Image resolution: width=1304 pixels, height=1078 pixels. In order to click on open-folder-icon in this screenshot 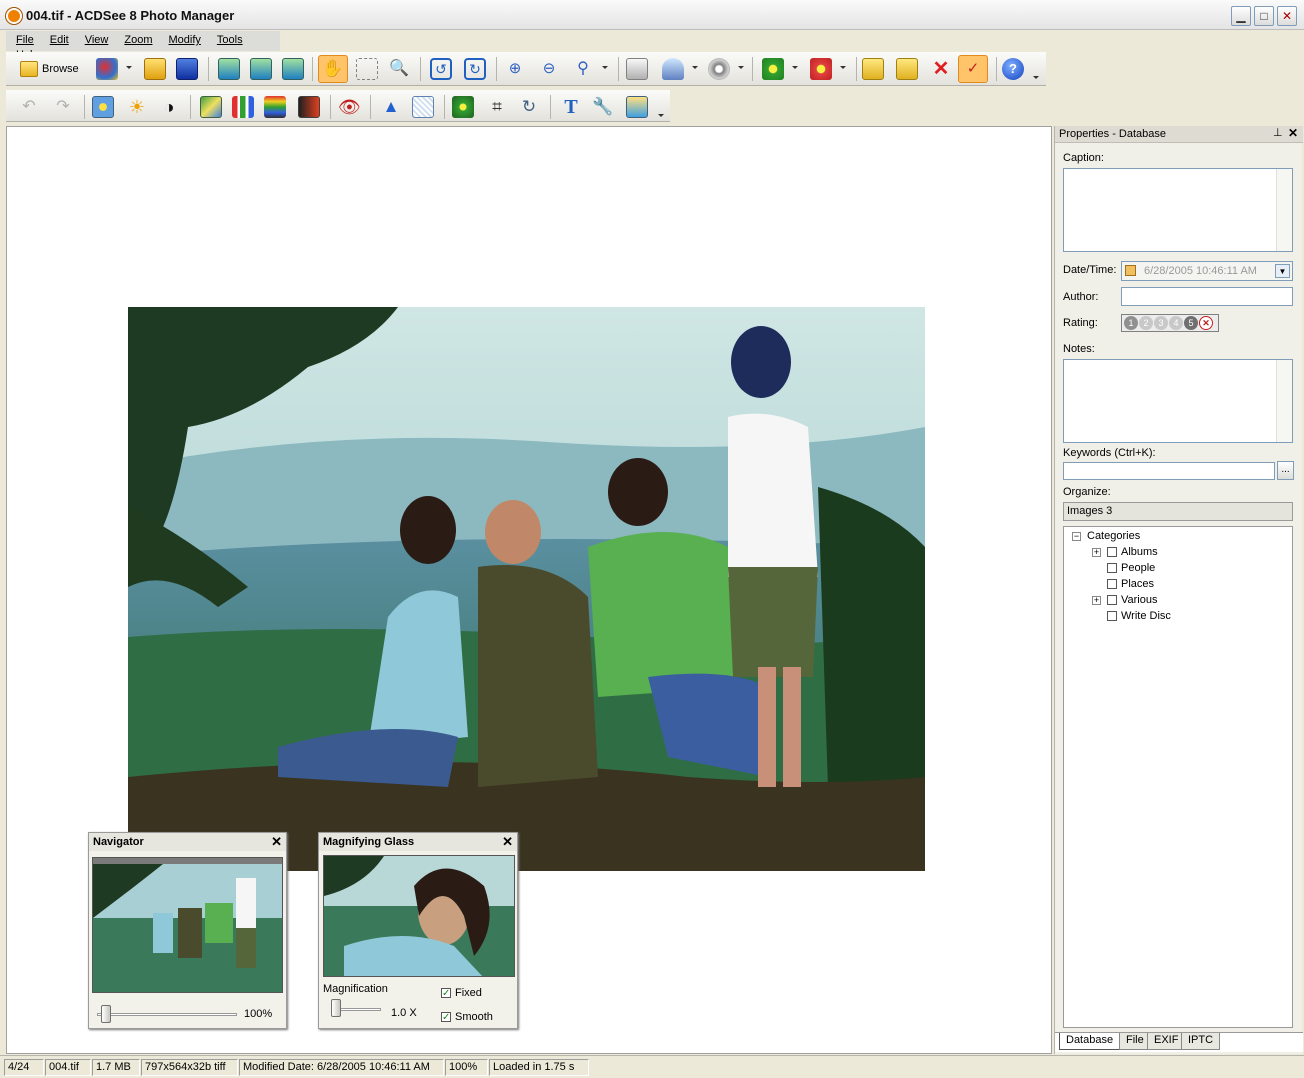, I will do `click(155, 69)`.